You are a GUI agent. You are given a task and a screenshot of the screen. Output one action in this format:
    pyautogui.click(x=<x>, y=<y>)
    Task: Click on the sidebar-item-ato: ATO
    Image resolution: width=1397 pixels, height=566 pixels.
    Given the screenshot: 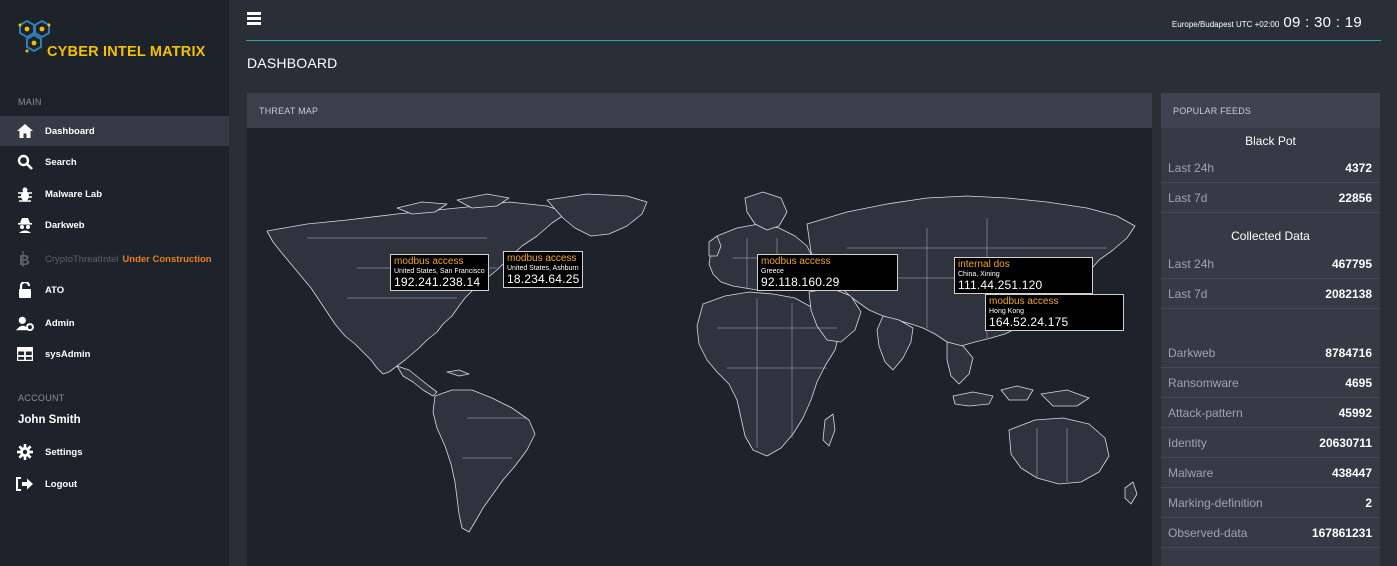 What is the action you would take?
    pyautogui.click(x=114, y=290)
    